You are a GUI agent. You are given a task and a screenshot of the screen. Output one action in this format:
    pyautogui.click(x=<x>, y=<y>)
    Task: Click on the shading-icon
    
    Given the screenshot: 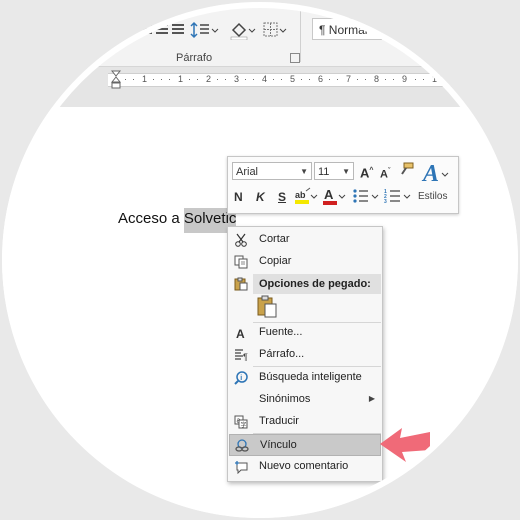 What is the action you would take?
    pyautogui.click(x=243, y=30)
    